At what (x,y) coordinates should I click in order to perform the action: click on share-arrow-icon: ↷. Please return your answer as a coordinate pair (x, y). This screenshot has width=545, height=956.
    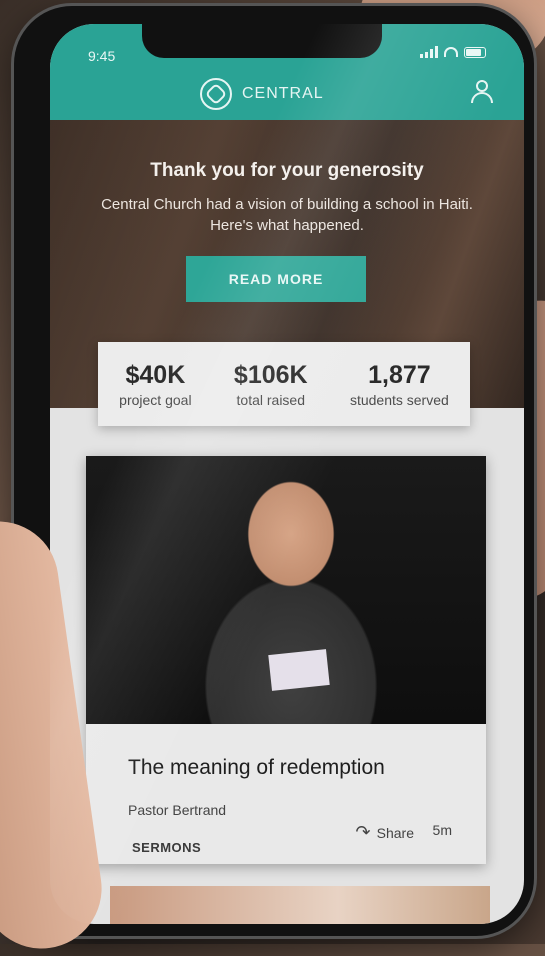
    Looking at the image, I should click on (363, 832).